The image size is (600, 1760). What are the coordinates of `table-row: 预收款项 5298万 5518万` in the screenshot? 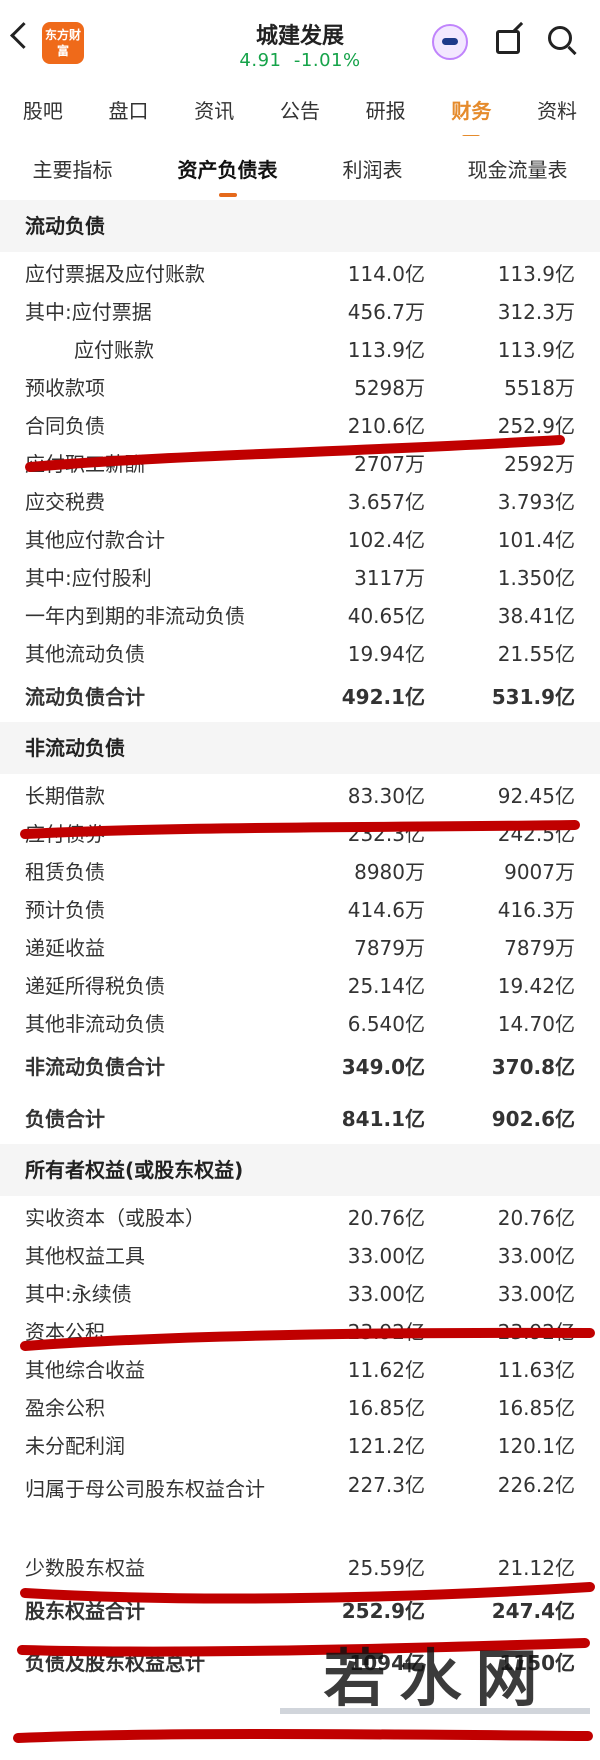 It's located at (300, 385).